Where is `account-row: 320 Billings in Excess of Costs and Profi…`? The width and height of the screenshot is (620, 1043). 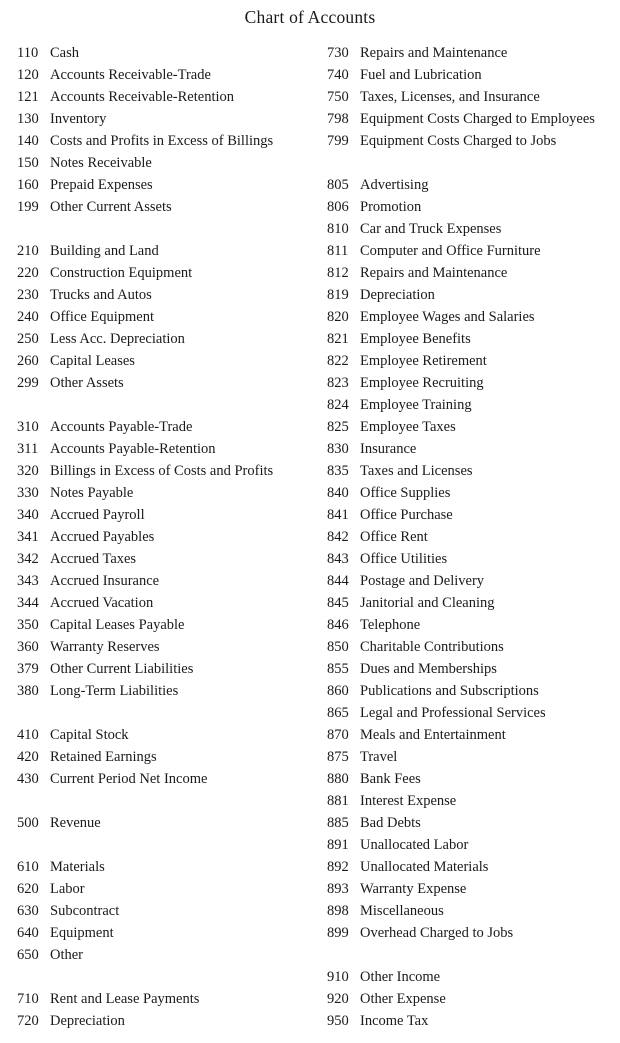
account-row: 320 Billings in Excess of Costs and Profi… is located at coordinates (163, 471).